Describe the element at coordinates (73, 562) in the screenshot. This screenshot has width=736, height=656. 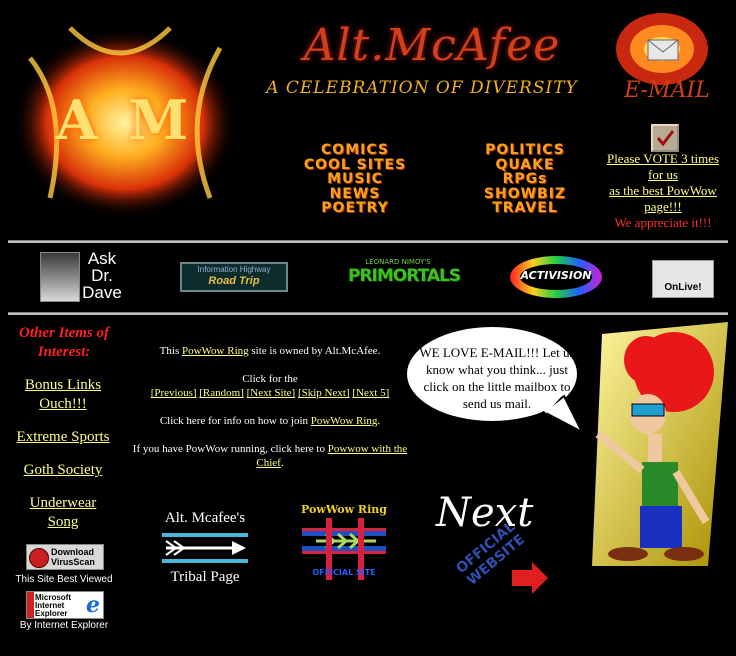
I see `virusscan-bottom: VirusScan` at that location.